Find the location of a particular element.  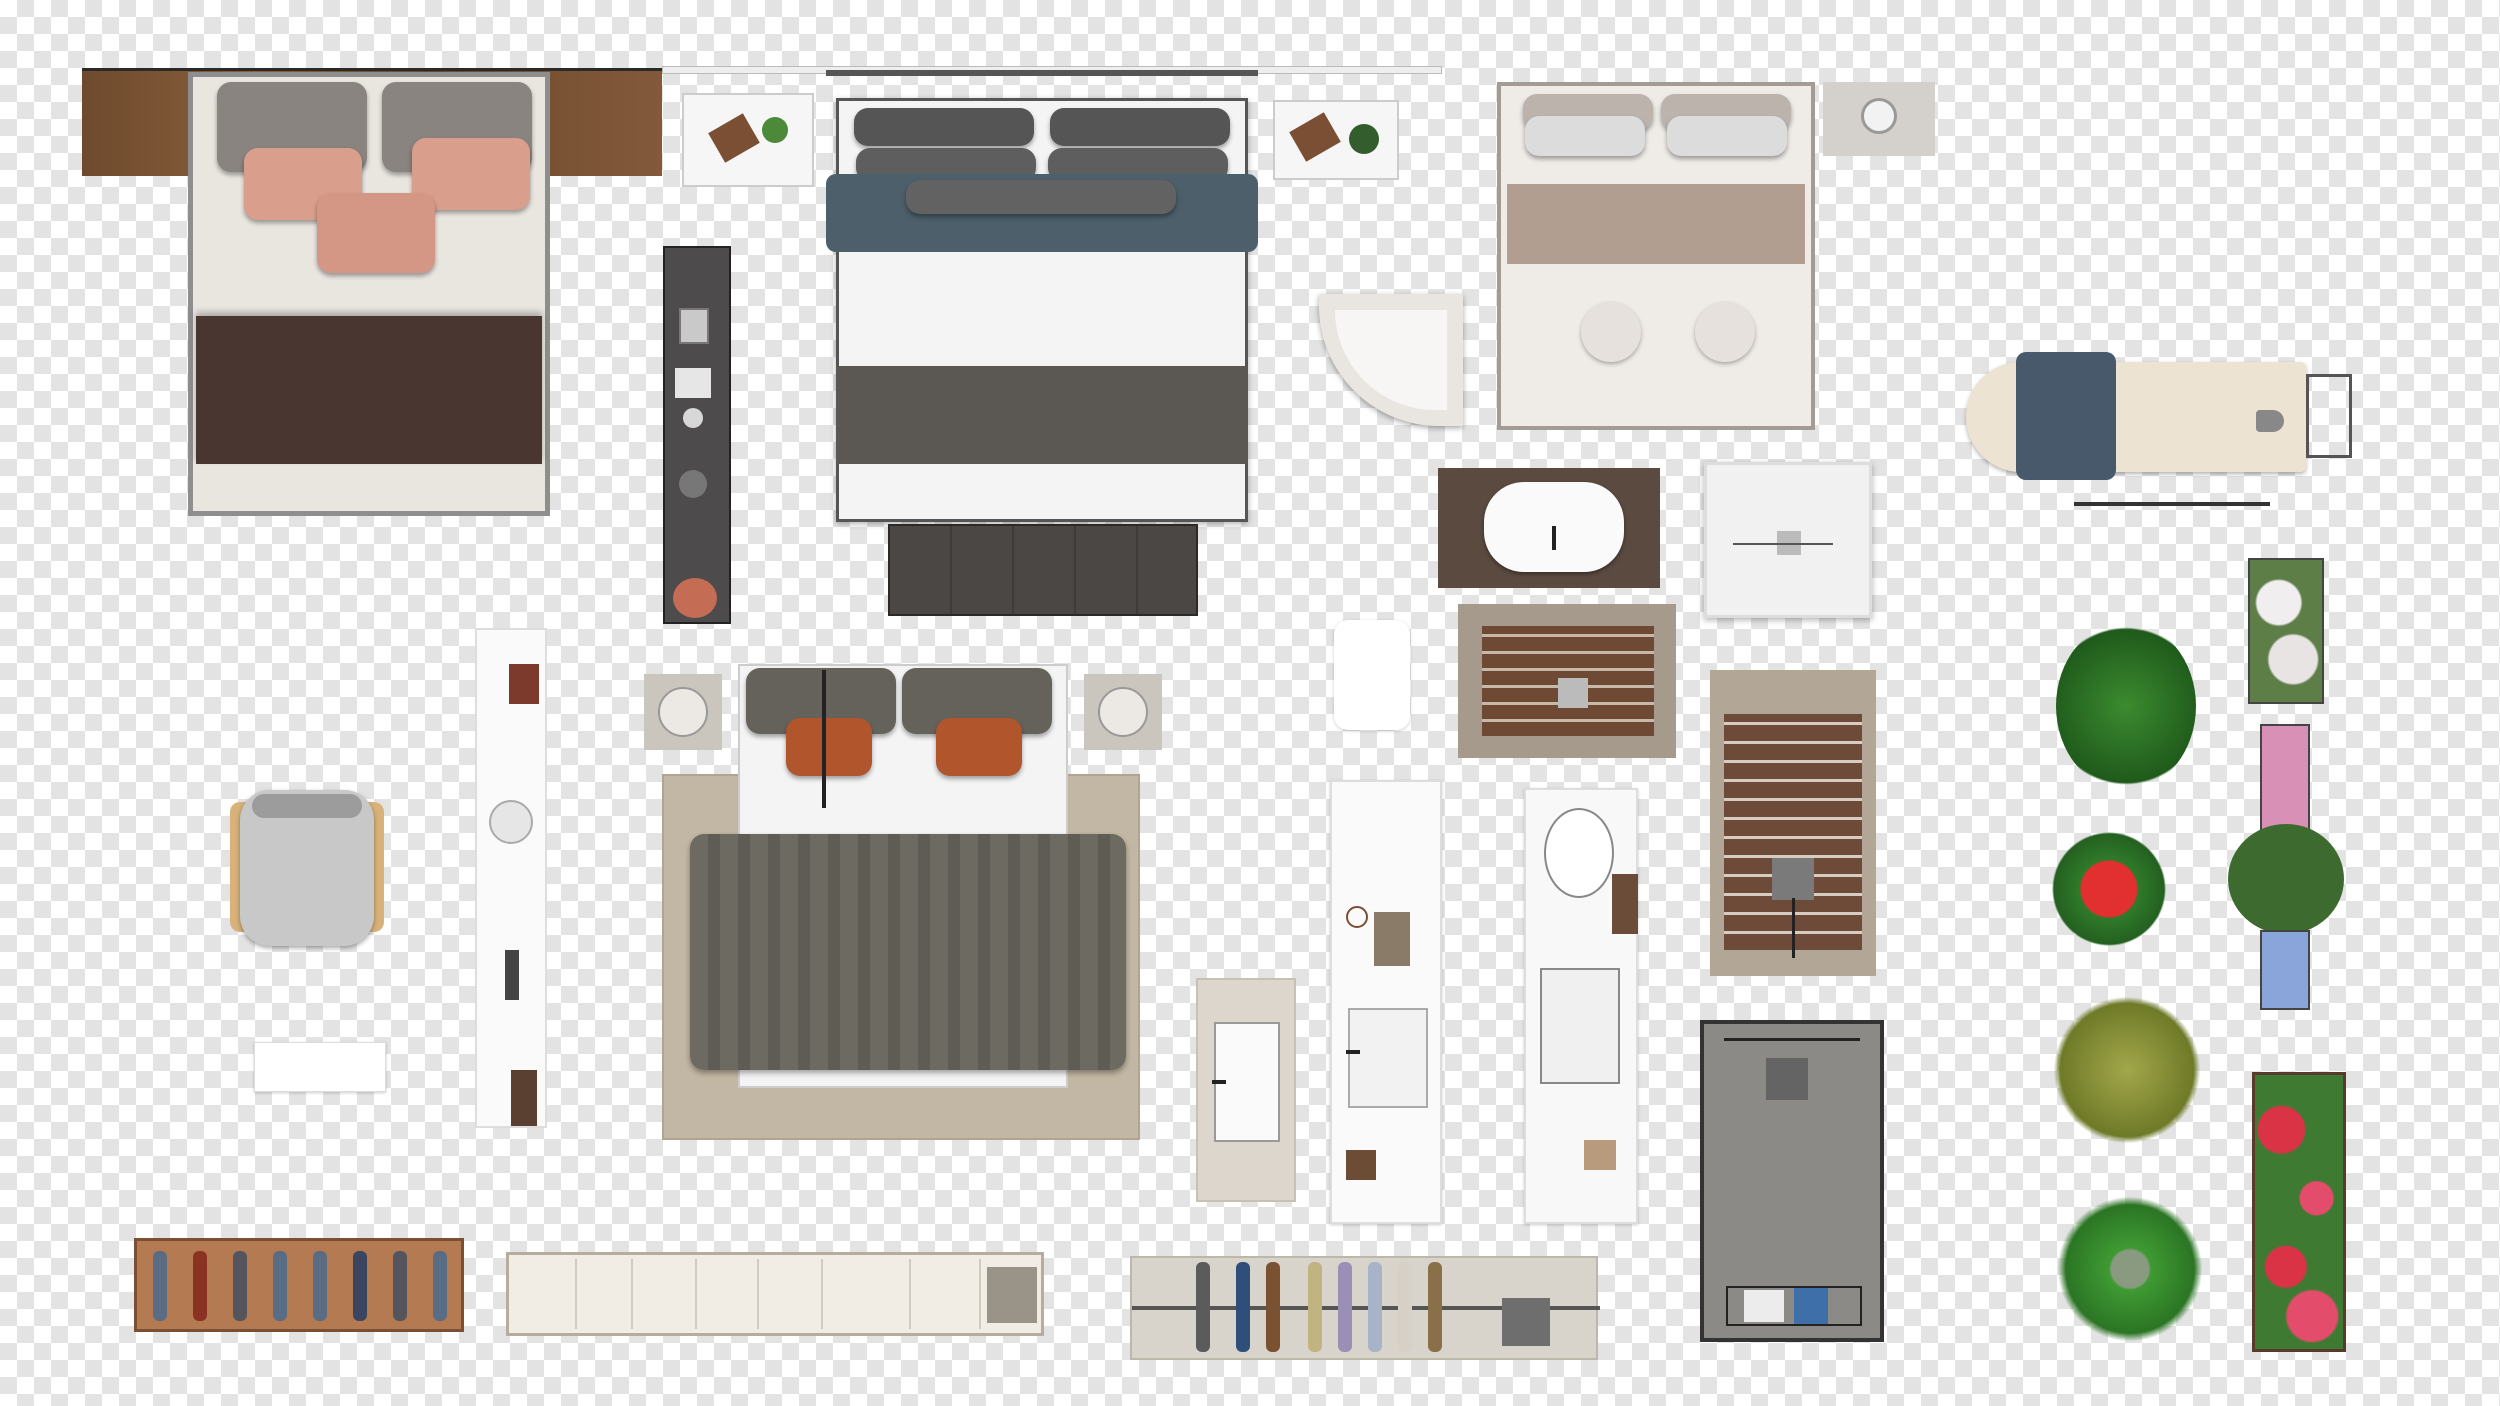

item-icon is located at coordinates (512, 975).